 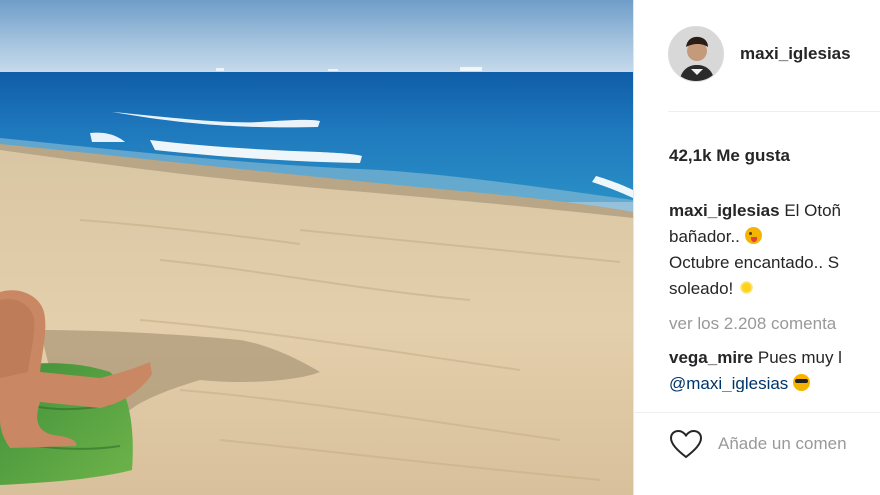 I want to click on avatar, so click(x=696, y=54).